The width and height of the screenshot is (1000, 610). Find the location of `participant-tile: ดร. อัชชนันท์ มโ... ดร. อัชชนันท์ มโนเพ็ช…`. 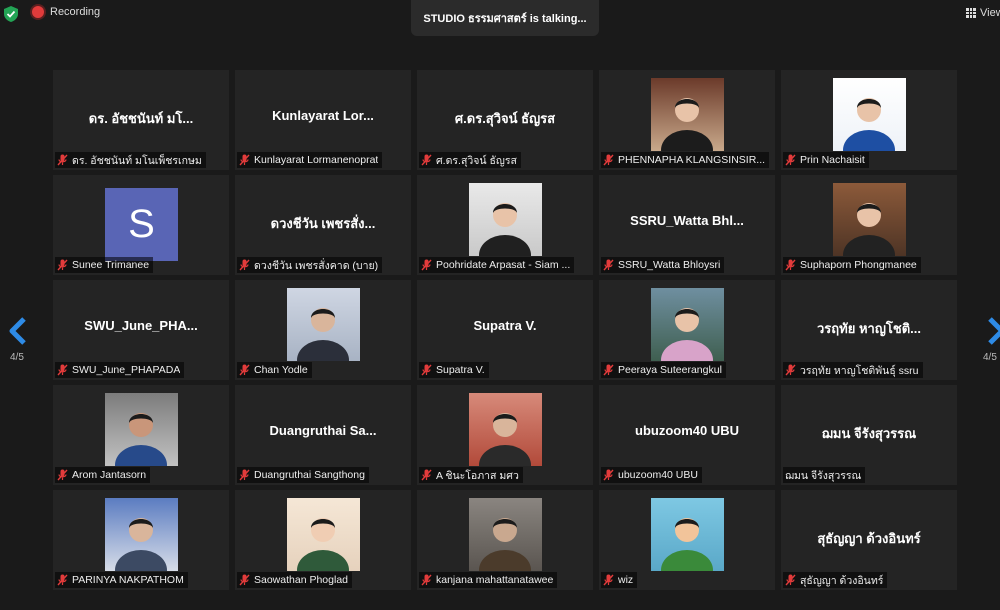

participant-tile: ดร. อัชชนันท์ มโ... ดร. อัชชนันท์ มโนเพ็ช… is located at coordinates (141, 120).